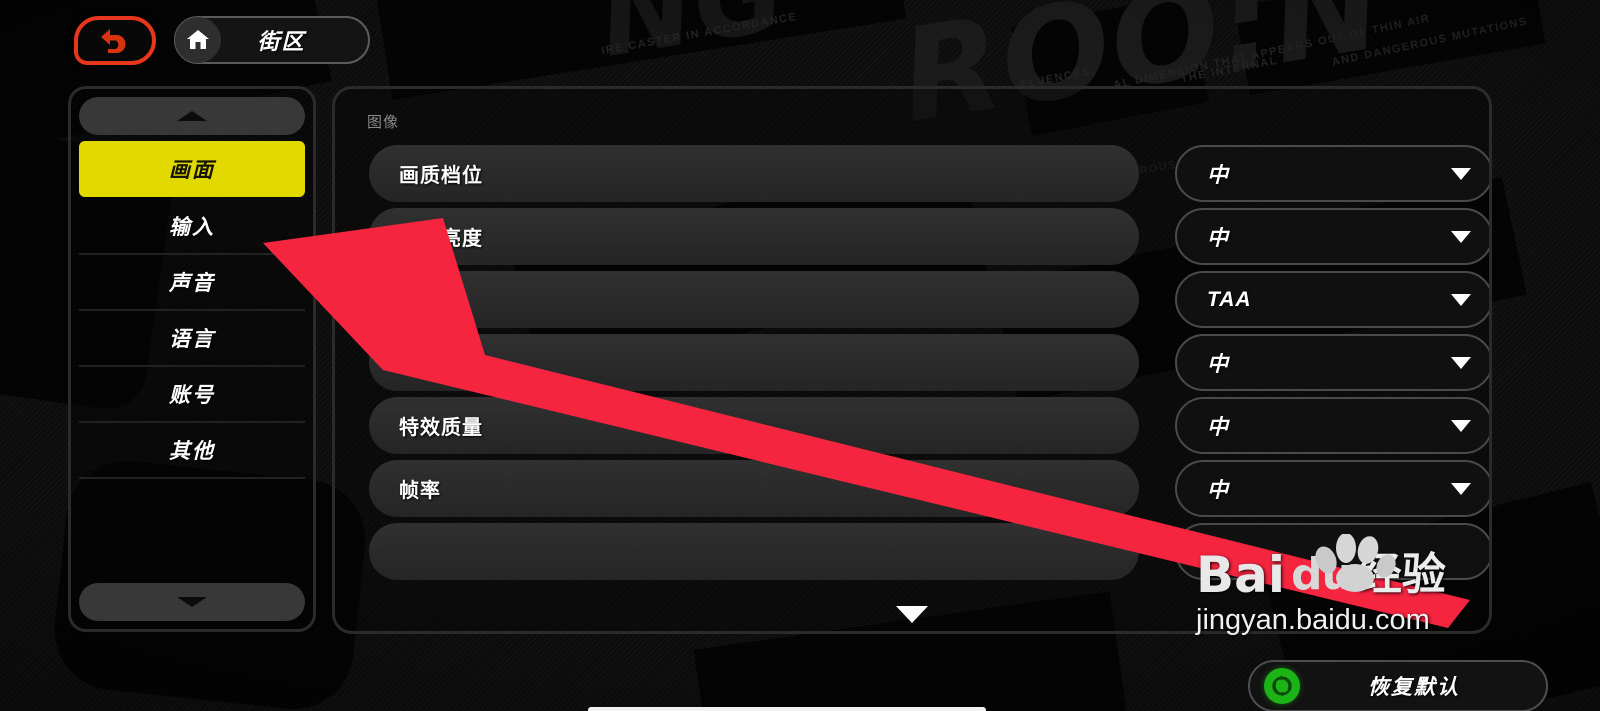 The width and height of the screenshot is (1600, 711). What do you see at coordinates (754, 488) in the screenshot?
I see `setting-label-pill: 帧率` at bounding box center [754, 488].